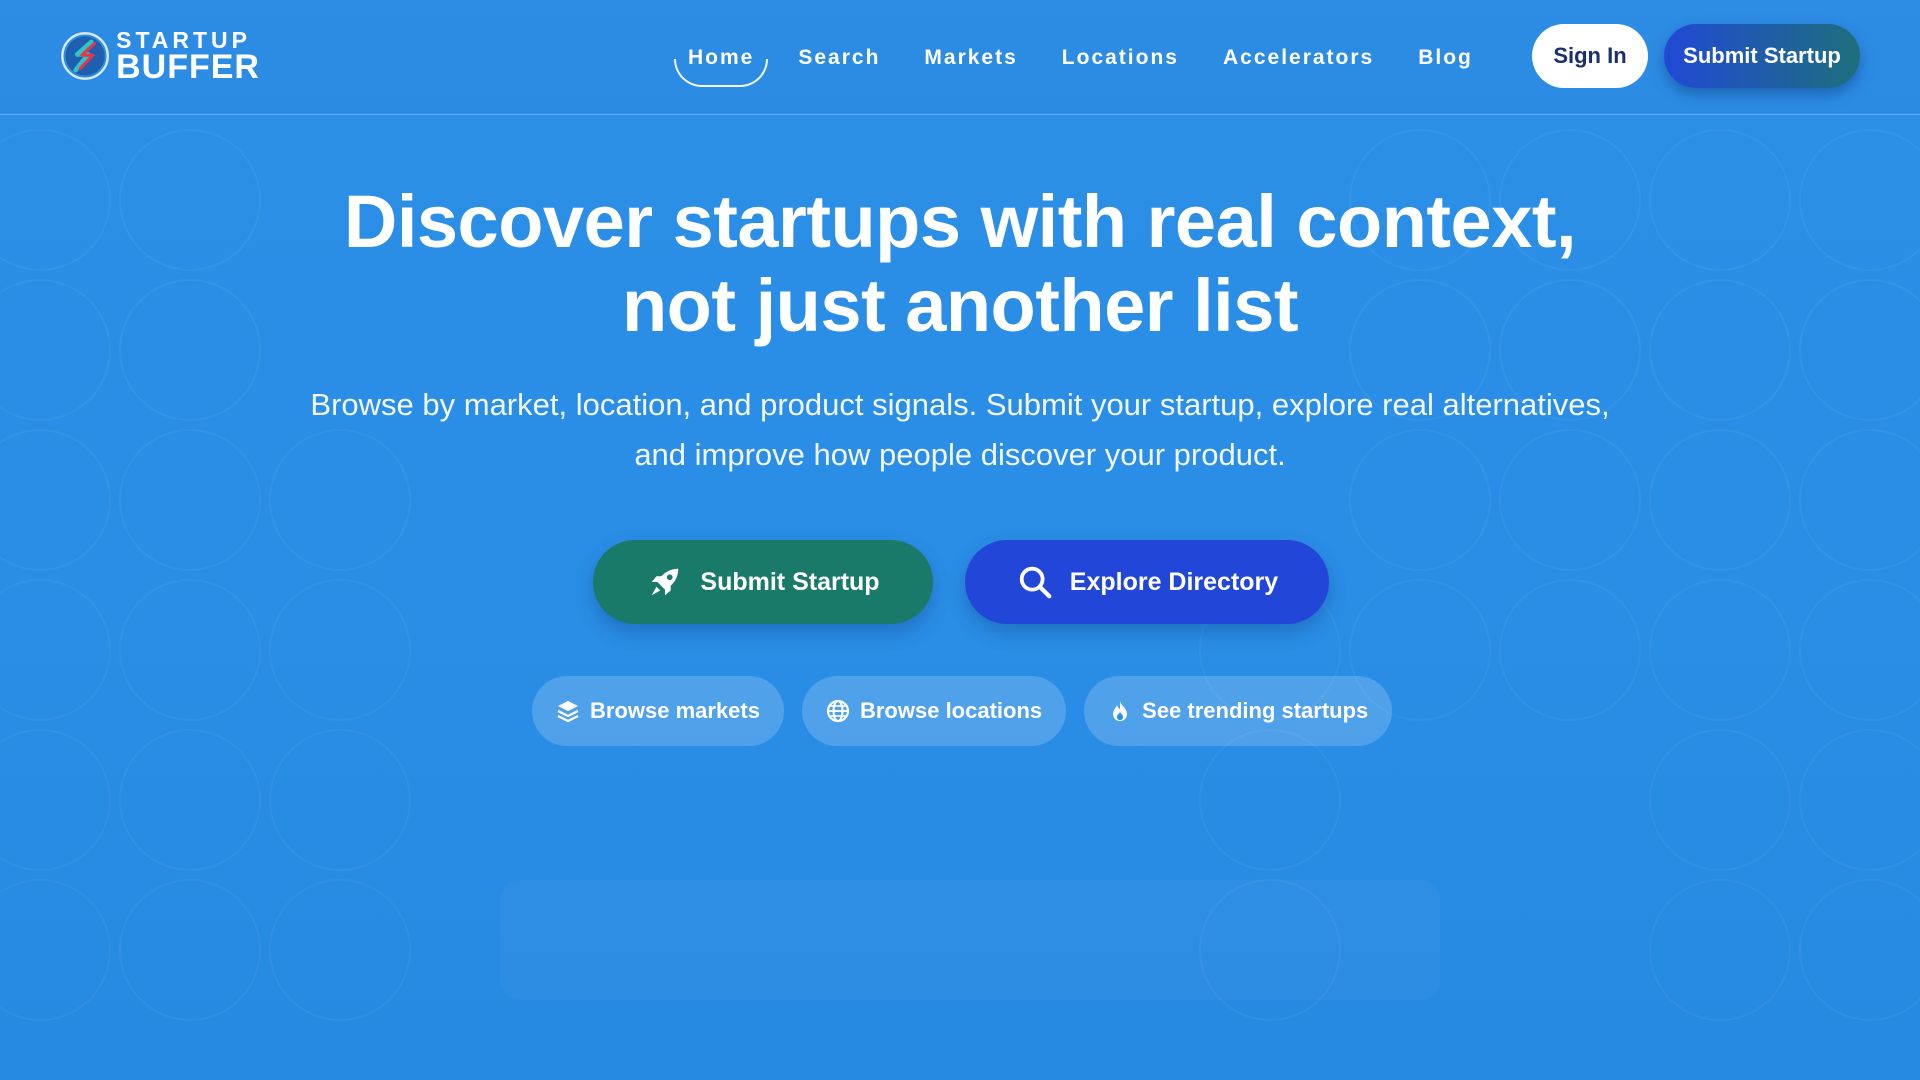 This screenshot has width=1920, height=1080. Describe the element at coordinates (1120, 57) in the screenshot. I see `nav-locations: Locations` at that location.